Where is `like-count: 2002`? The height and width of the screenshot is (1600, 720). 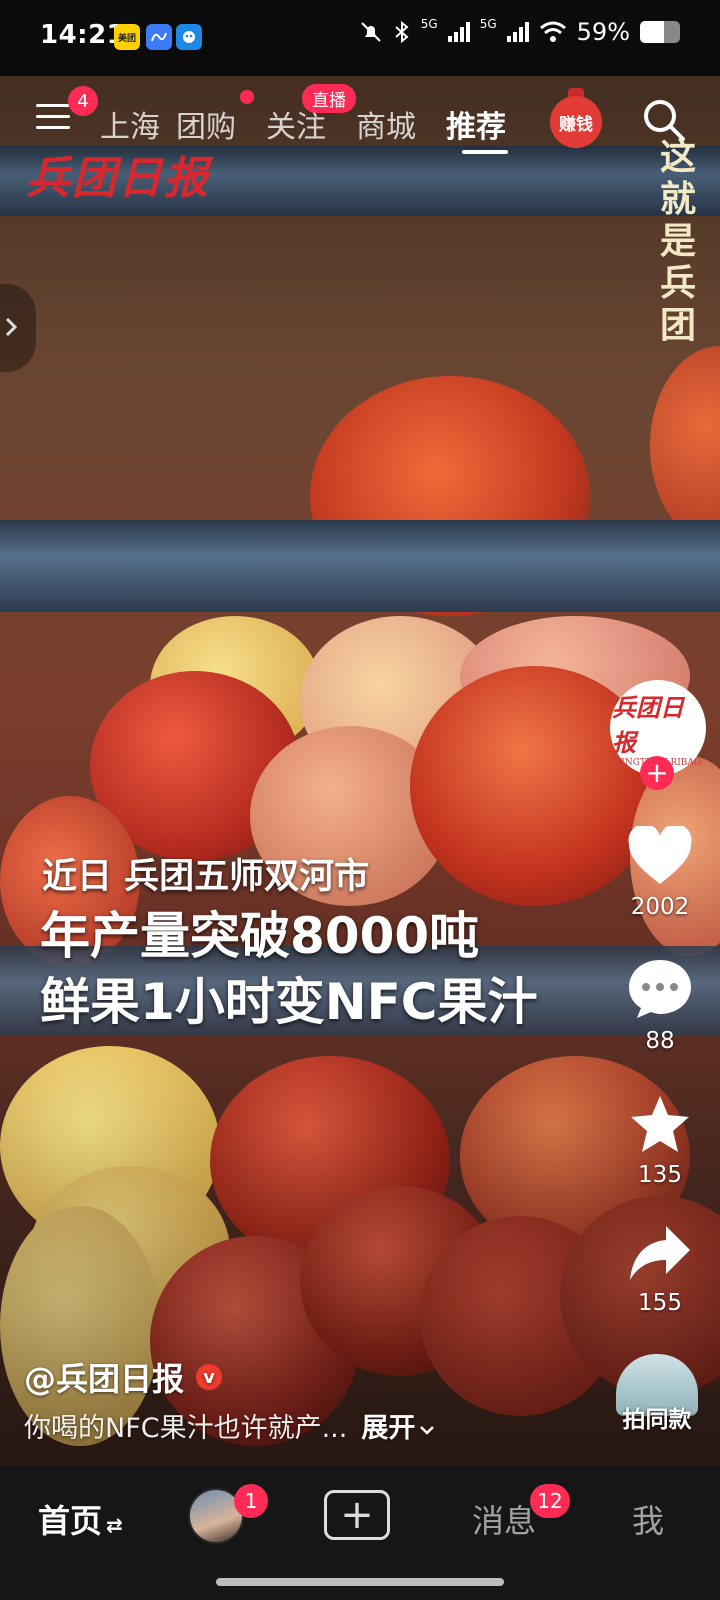
like-count: 2002 is located at coordinates (660, 907).